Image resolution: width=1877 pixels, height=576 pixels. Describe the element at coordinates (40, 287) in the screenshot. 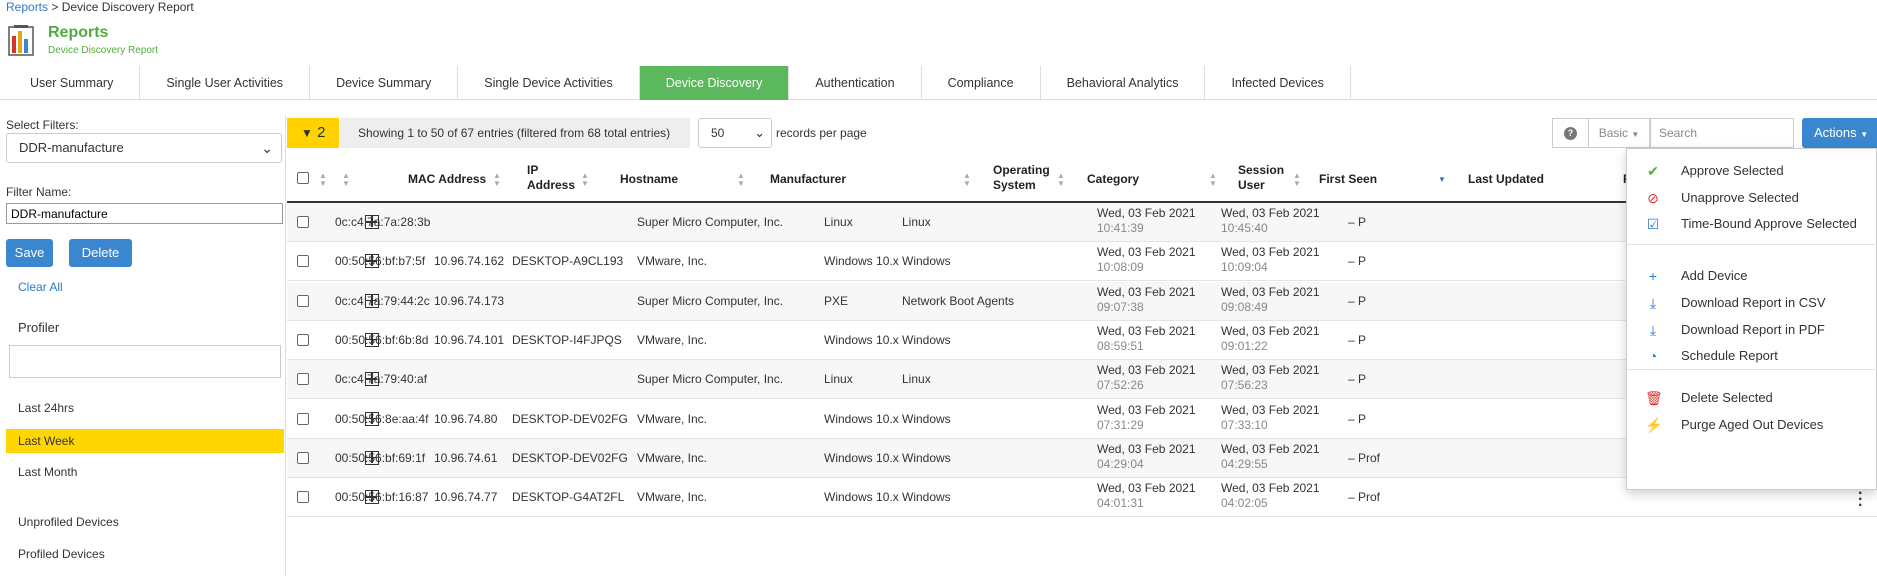

I see `clear-all-link: Clear All` at that location.